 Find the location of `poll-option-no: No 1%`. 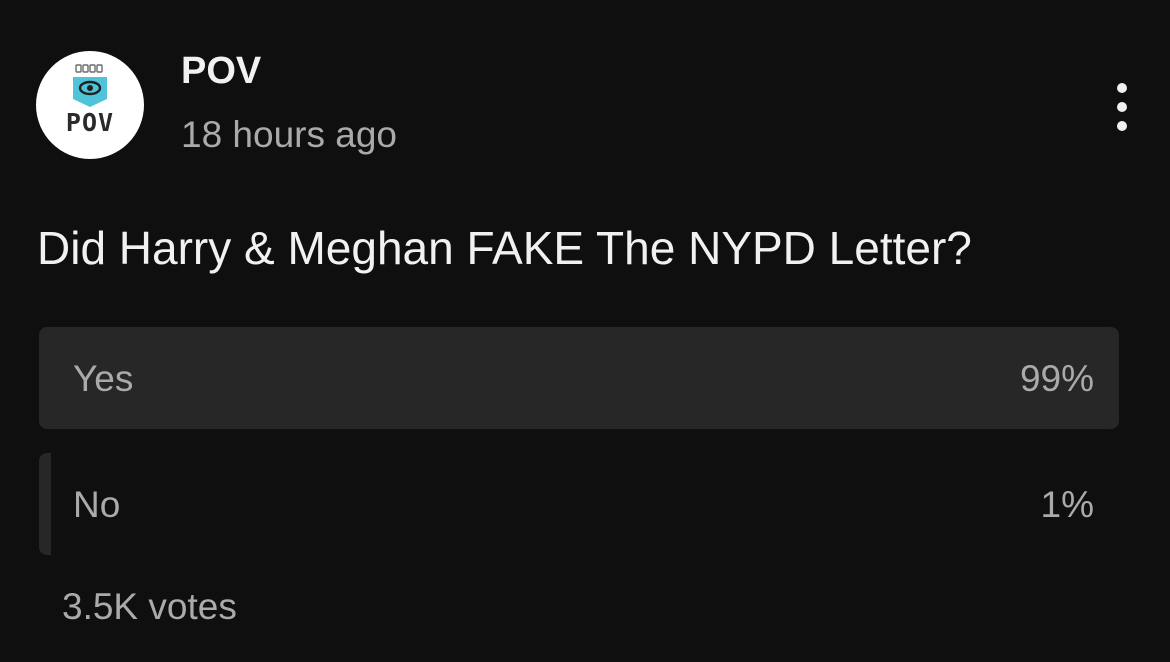

poll-option-no: No 1% is located at coordinates (579, 504).